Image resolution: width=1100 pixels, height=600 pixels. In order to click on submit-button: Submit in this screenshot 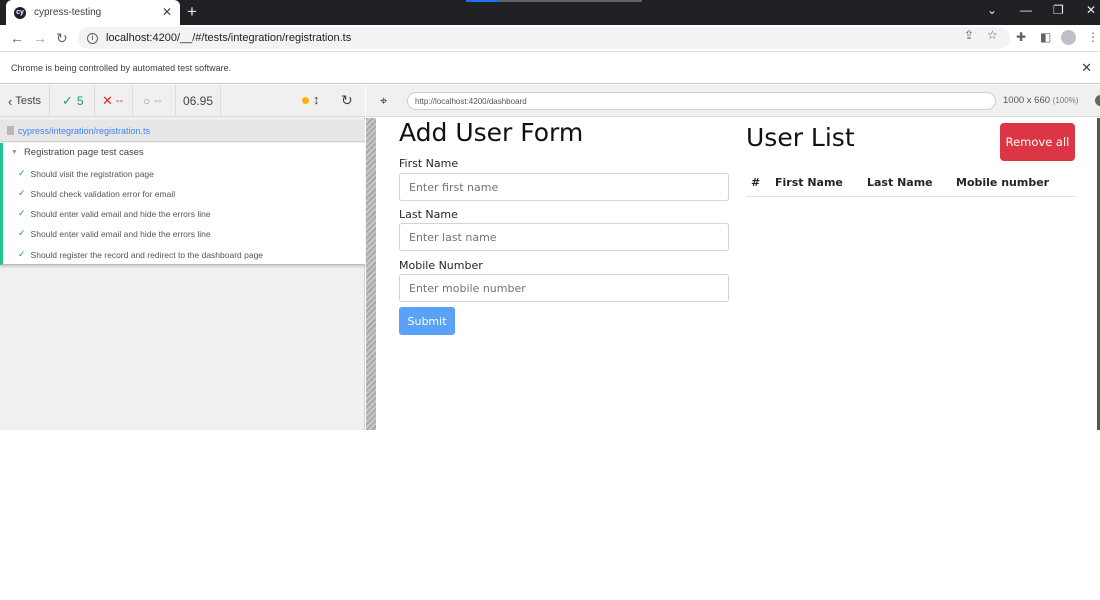, I will do `click(427, 321)`.